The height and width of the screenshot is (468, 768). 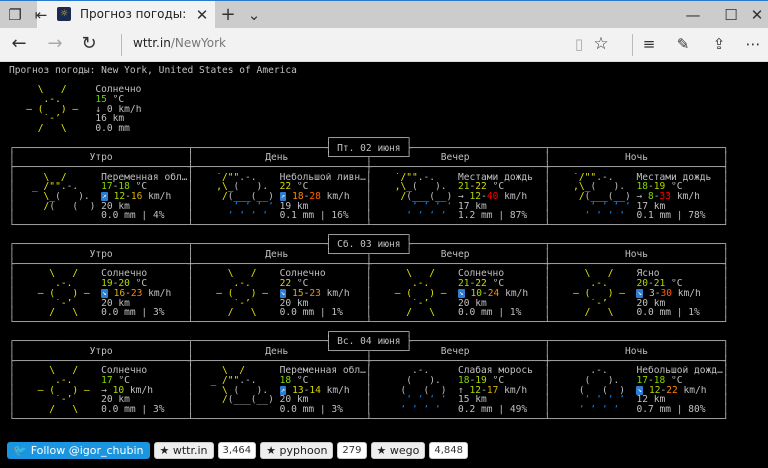 I want to click on wind-direction-icon: ↗, so click(x=104, y=197).